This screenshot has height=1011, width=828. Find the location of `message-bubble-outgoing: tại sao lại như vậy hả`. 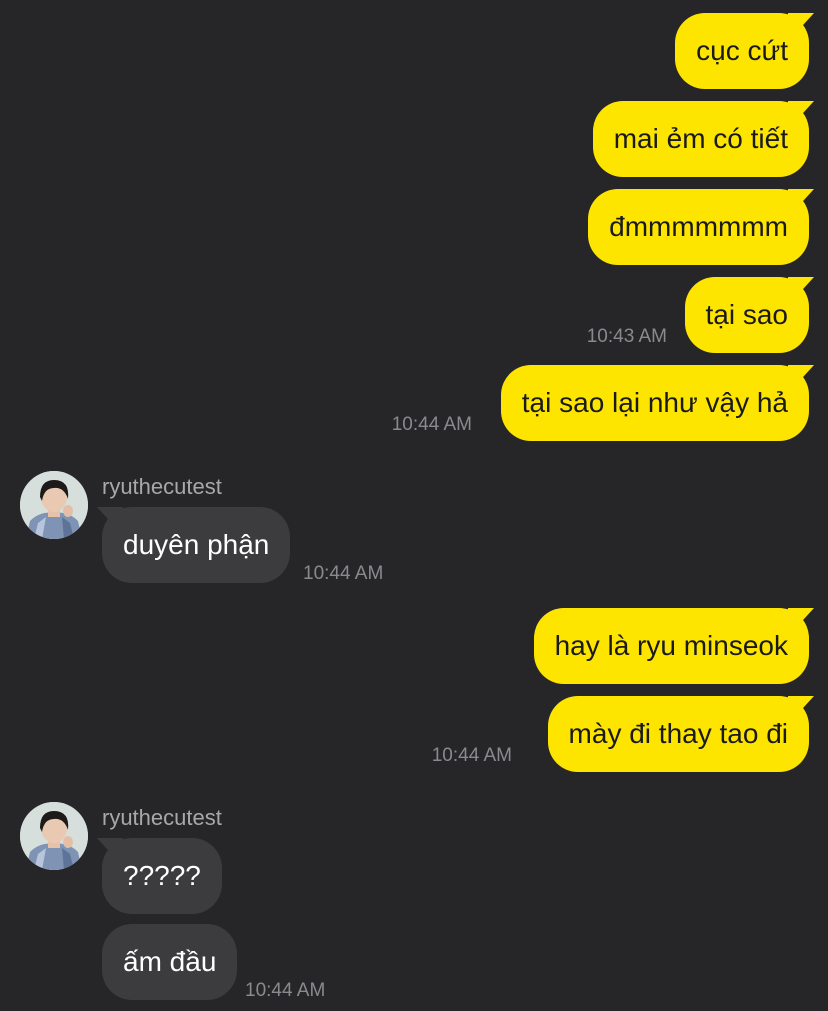

message-bubble-outgoing: tại sao lại như vậy hả is located at coordinates (654, 403).